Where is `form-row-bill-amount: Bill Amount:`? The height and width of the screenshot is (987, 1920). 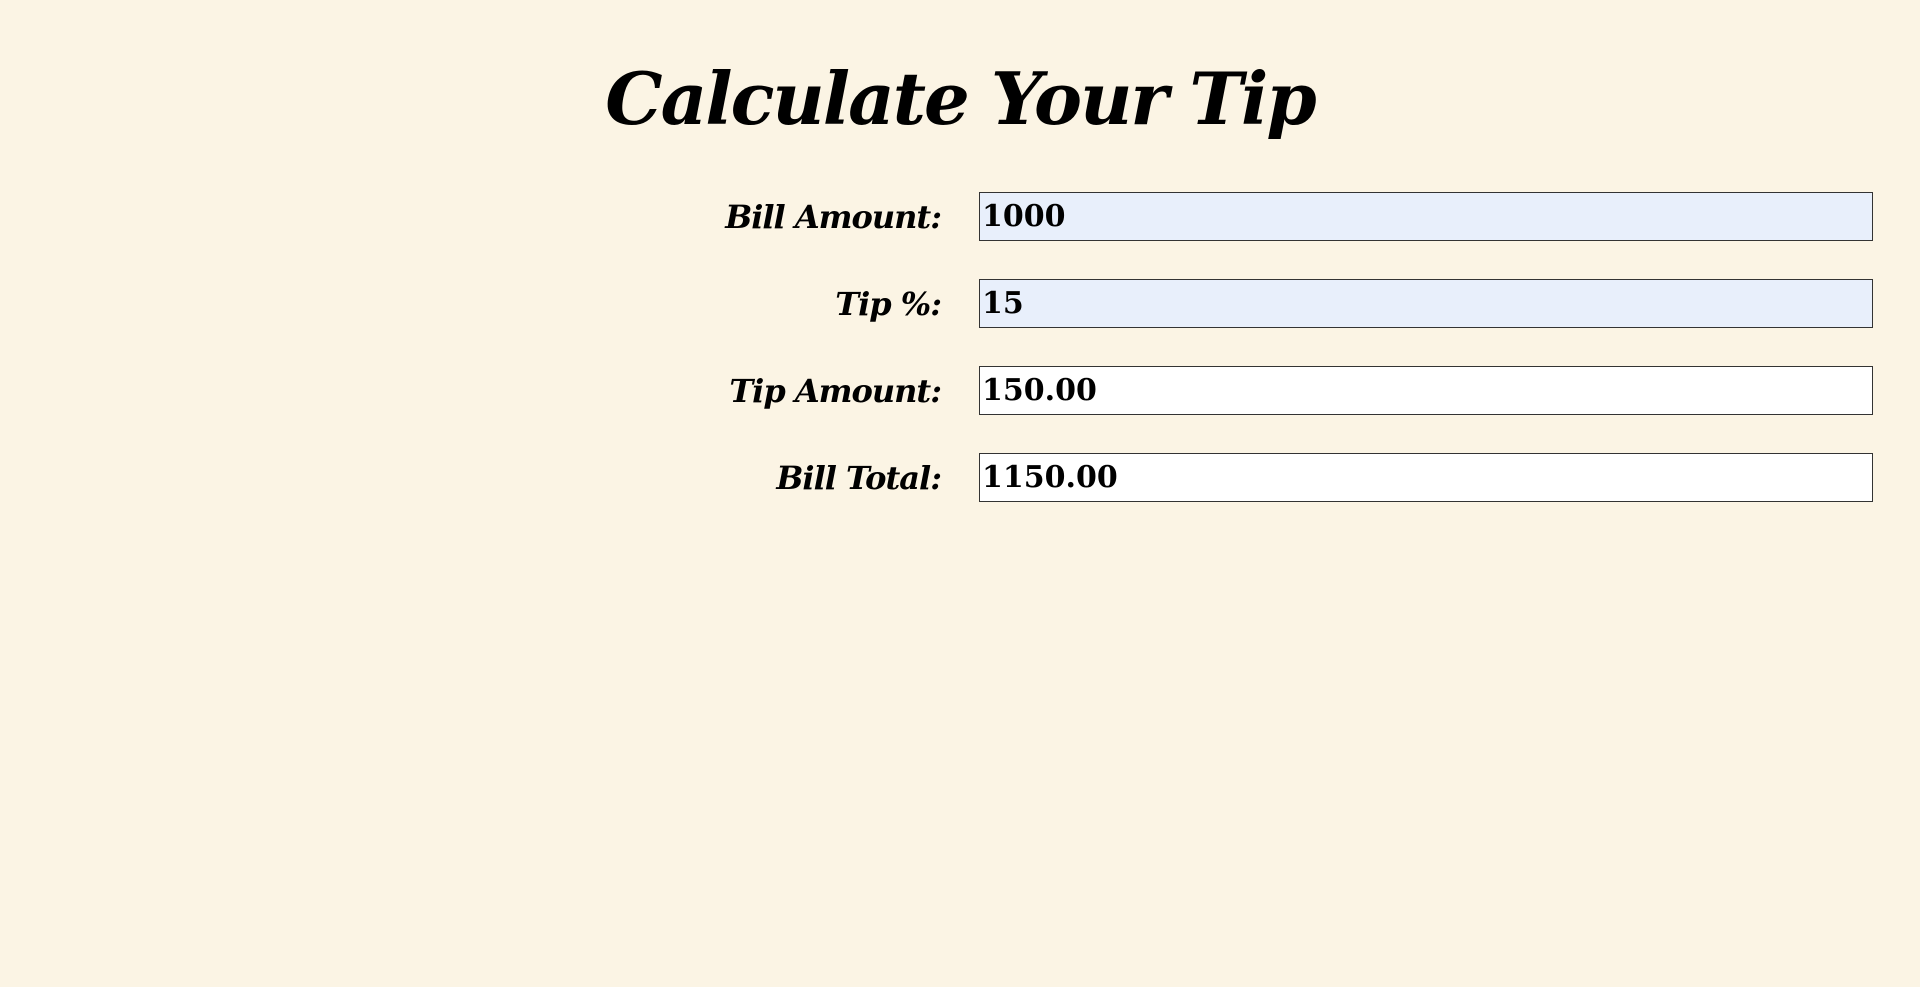
form-row-bill-amount: Bill Amount: is located at coordinates (960, 217).